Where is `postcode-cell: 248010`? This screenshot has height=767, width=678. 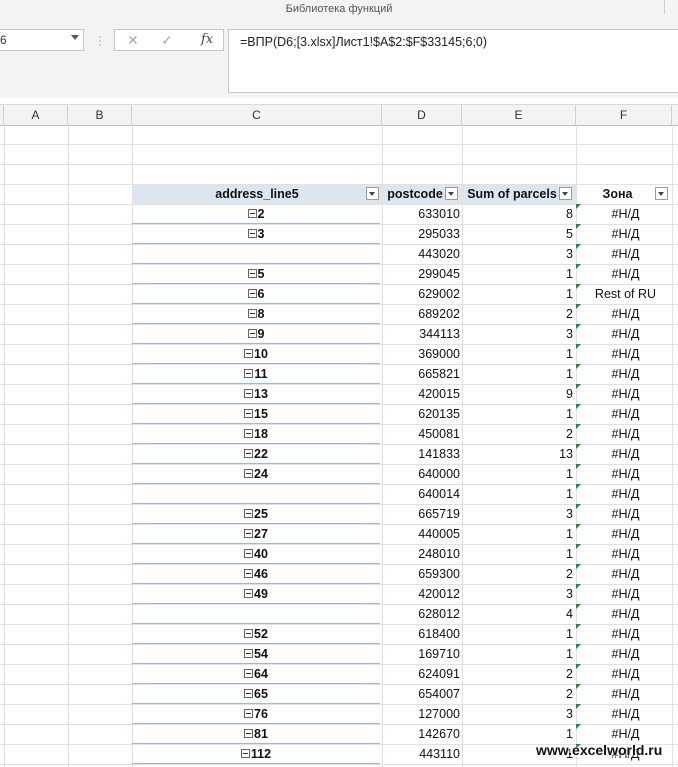
postcode-cell: 248010 is located at coordinates (421, 554).